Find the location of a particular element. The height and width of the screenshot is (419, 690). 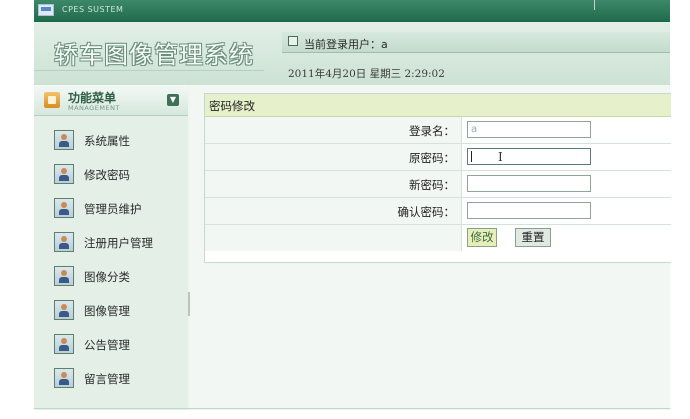

current-user-text: 当前登录用户：a is located at coordinates (346, 44).